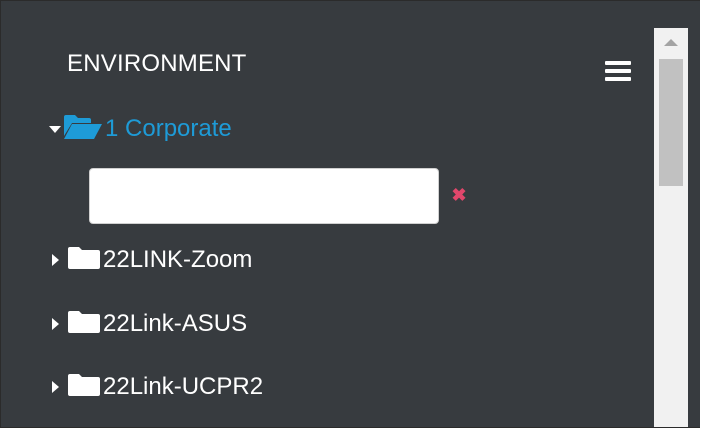 Image resolution: width=701 pixels, height=428 pixels. Describe the element at coordinates (168, 128) in the screenshot. I see `tree-node-label: 1 Corporate` at that location.